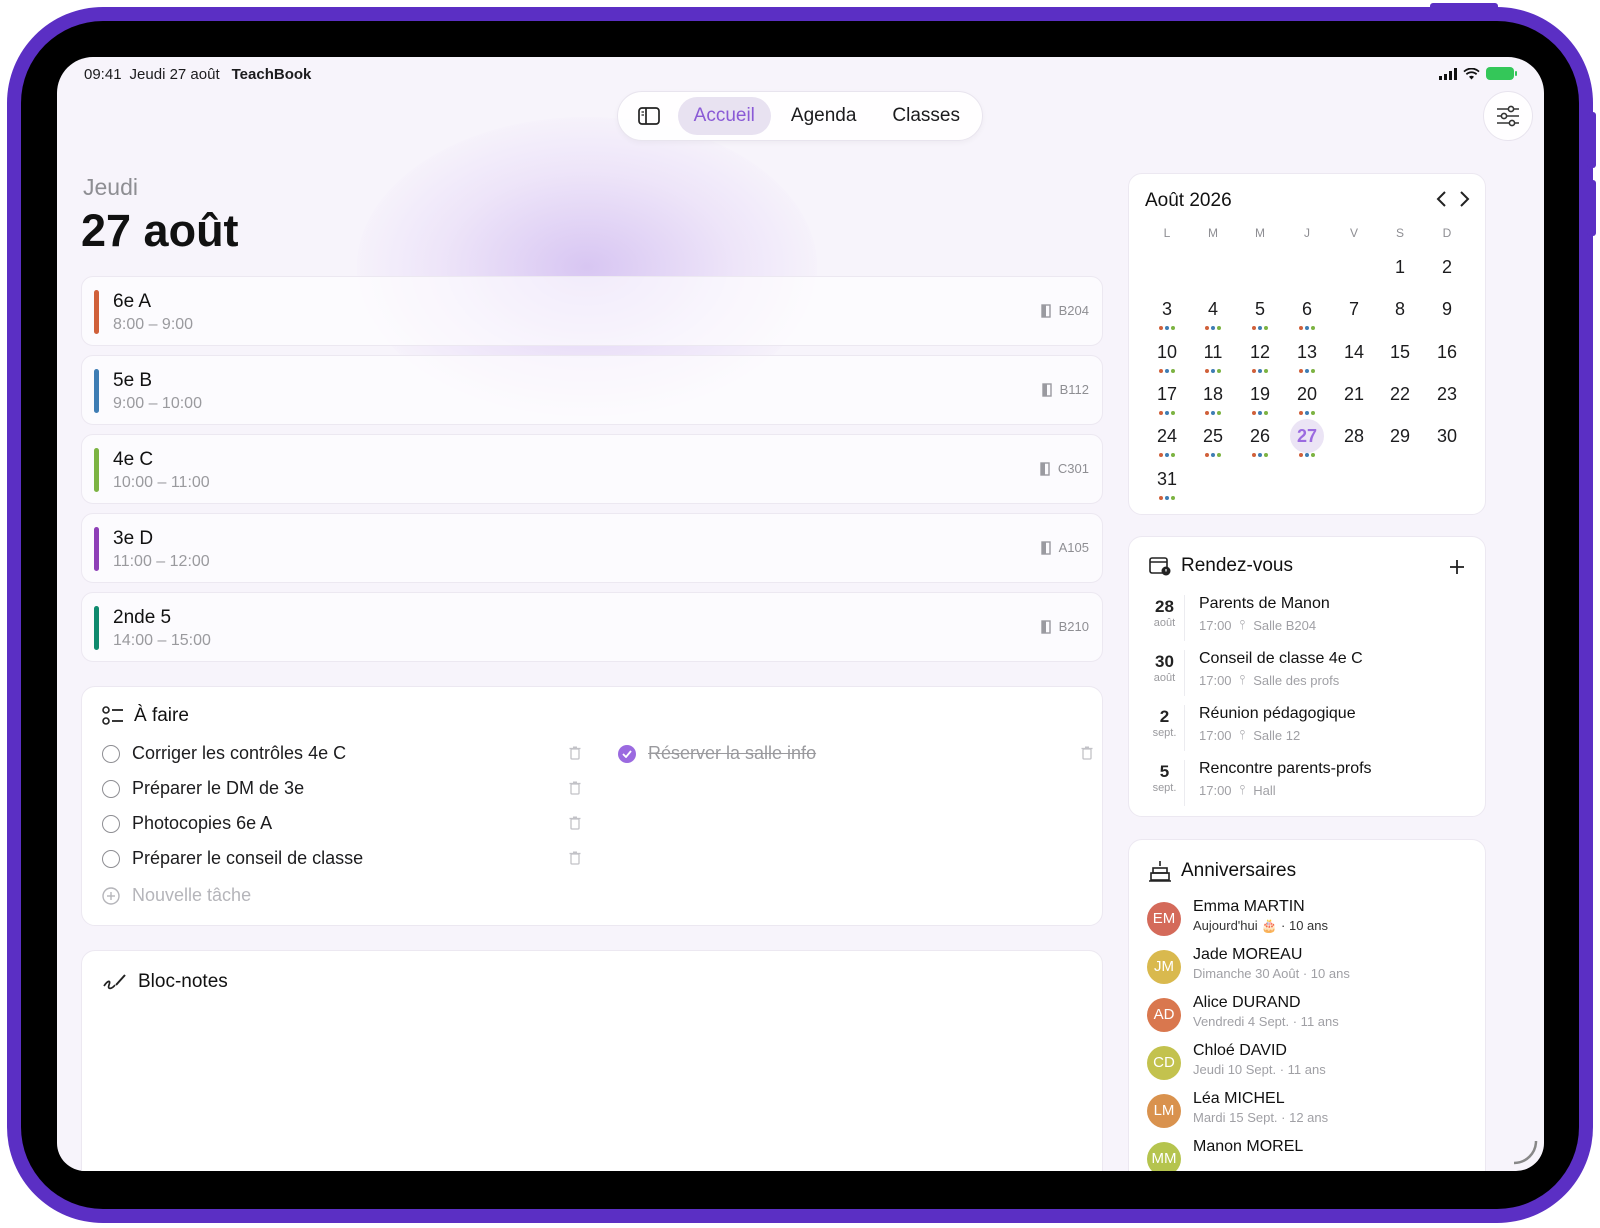 This screenshot has width=1600, height=1228. Describe the element at coordinates (1400, 352) in the screenshot. I see `calendar-day: 15` at that location.